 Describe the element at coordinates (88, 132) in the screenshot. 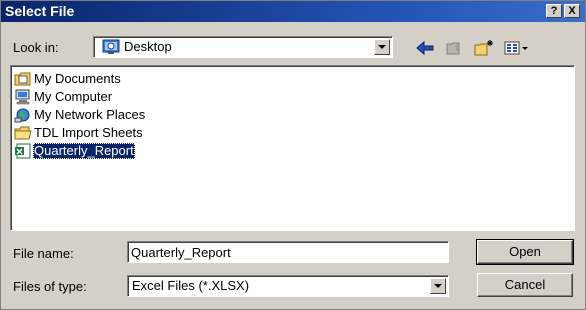

I see `list-item-label: TDL Import Sheets` at that location.